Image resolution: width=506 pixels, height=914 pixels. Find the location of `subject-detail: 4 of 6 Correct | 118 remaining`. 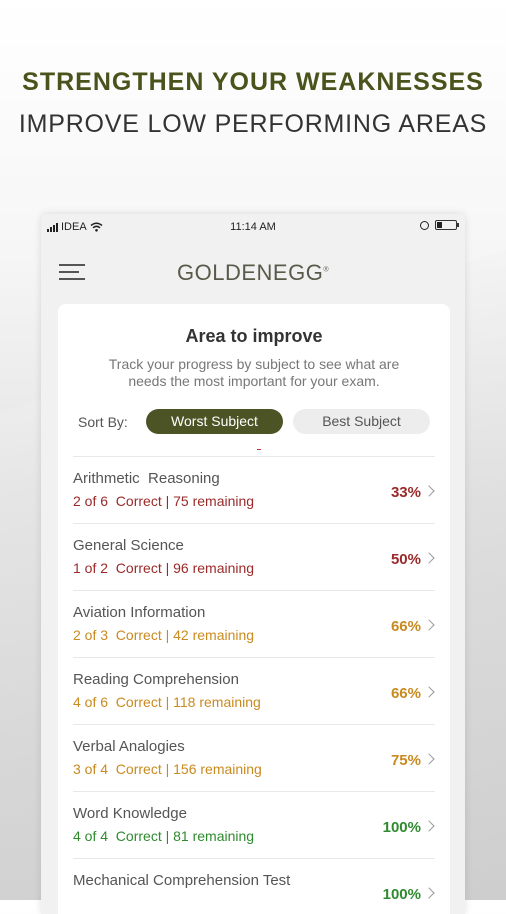

subject-detail: 4 of 6 Correct | 118 remaining is located at coordinates (167, 702).